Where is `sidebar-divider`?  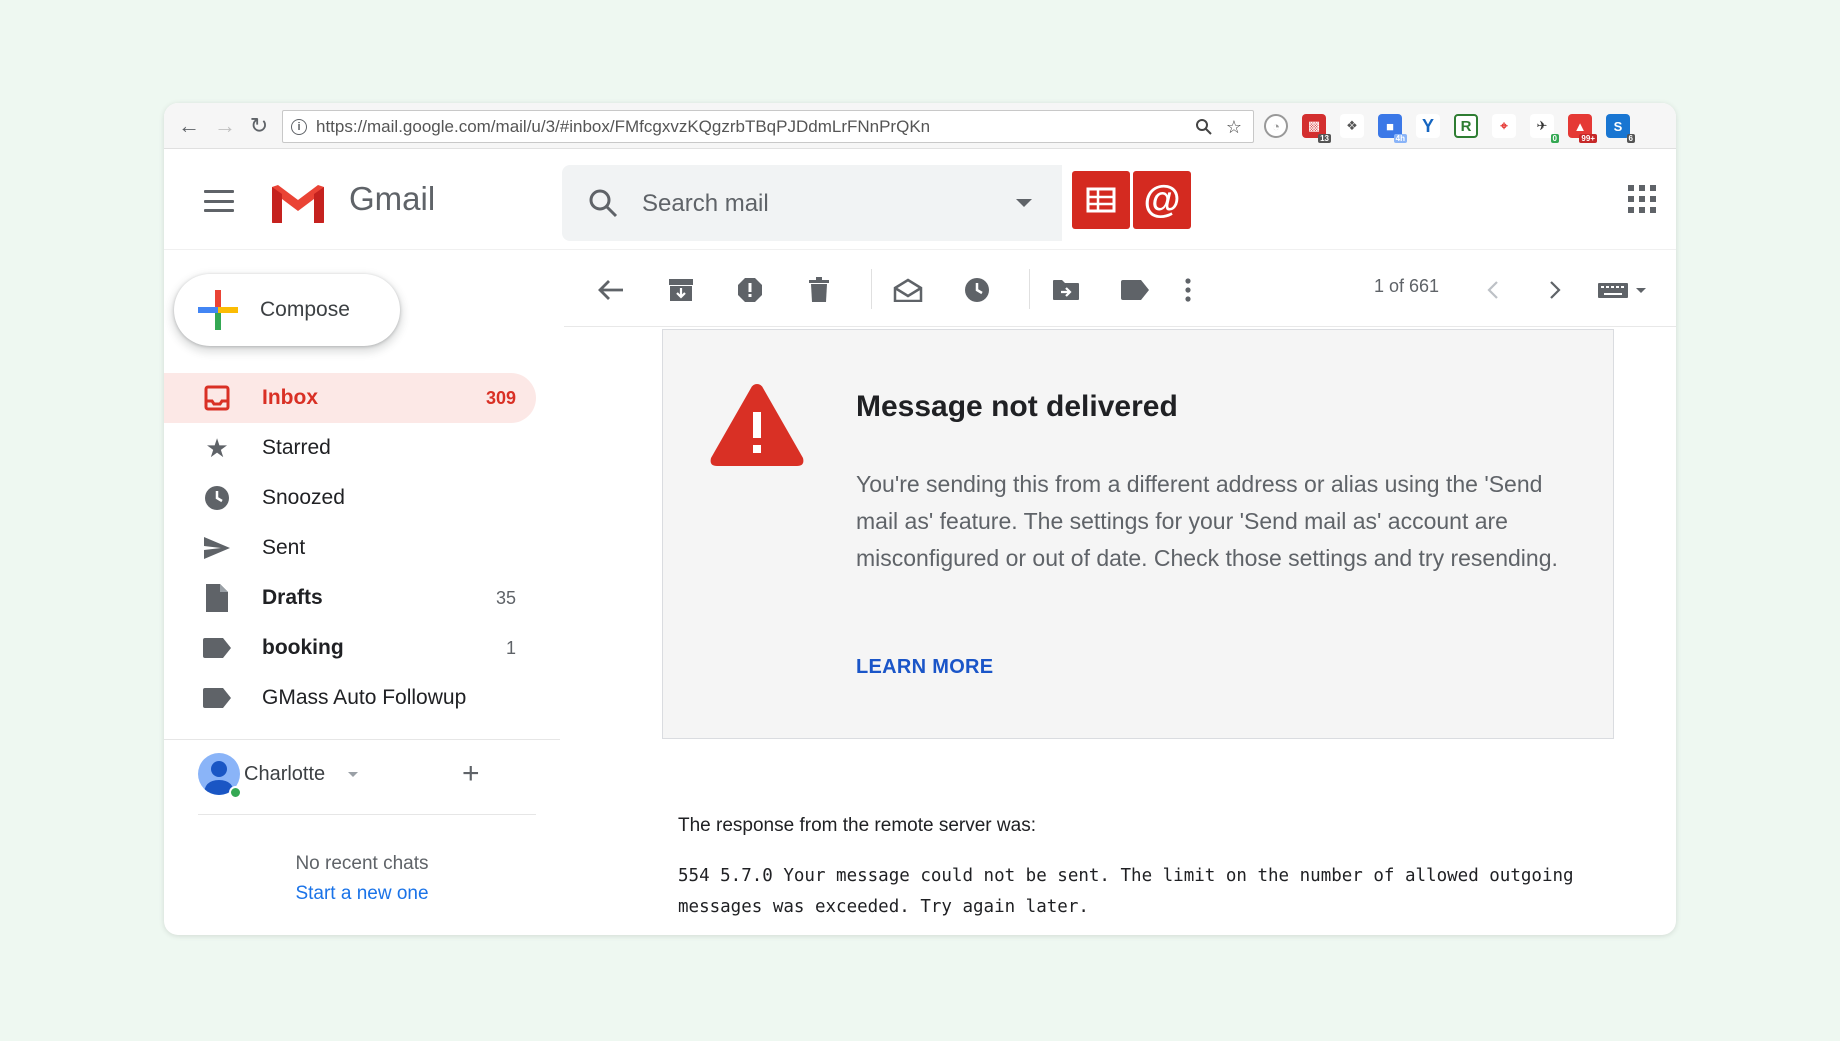
sidebar-divider is located at coordinates (362, 739).